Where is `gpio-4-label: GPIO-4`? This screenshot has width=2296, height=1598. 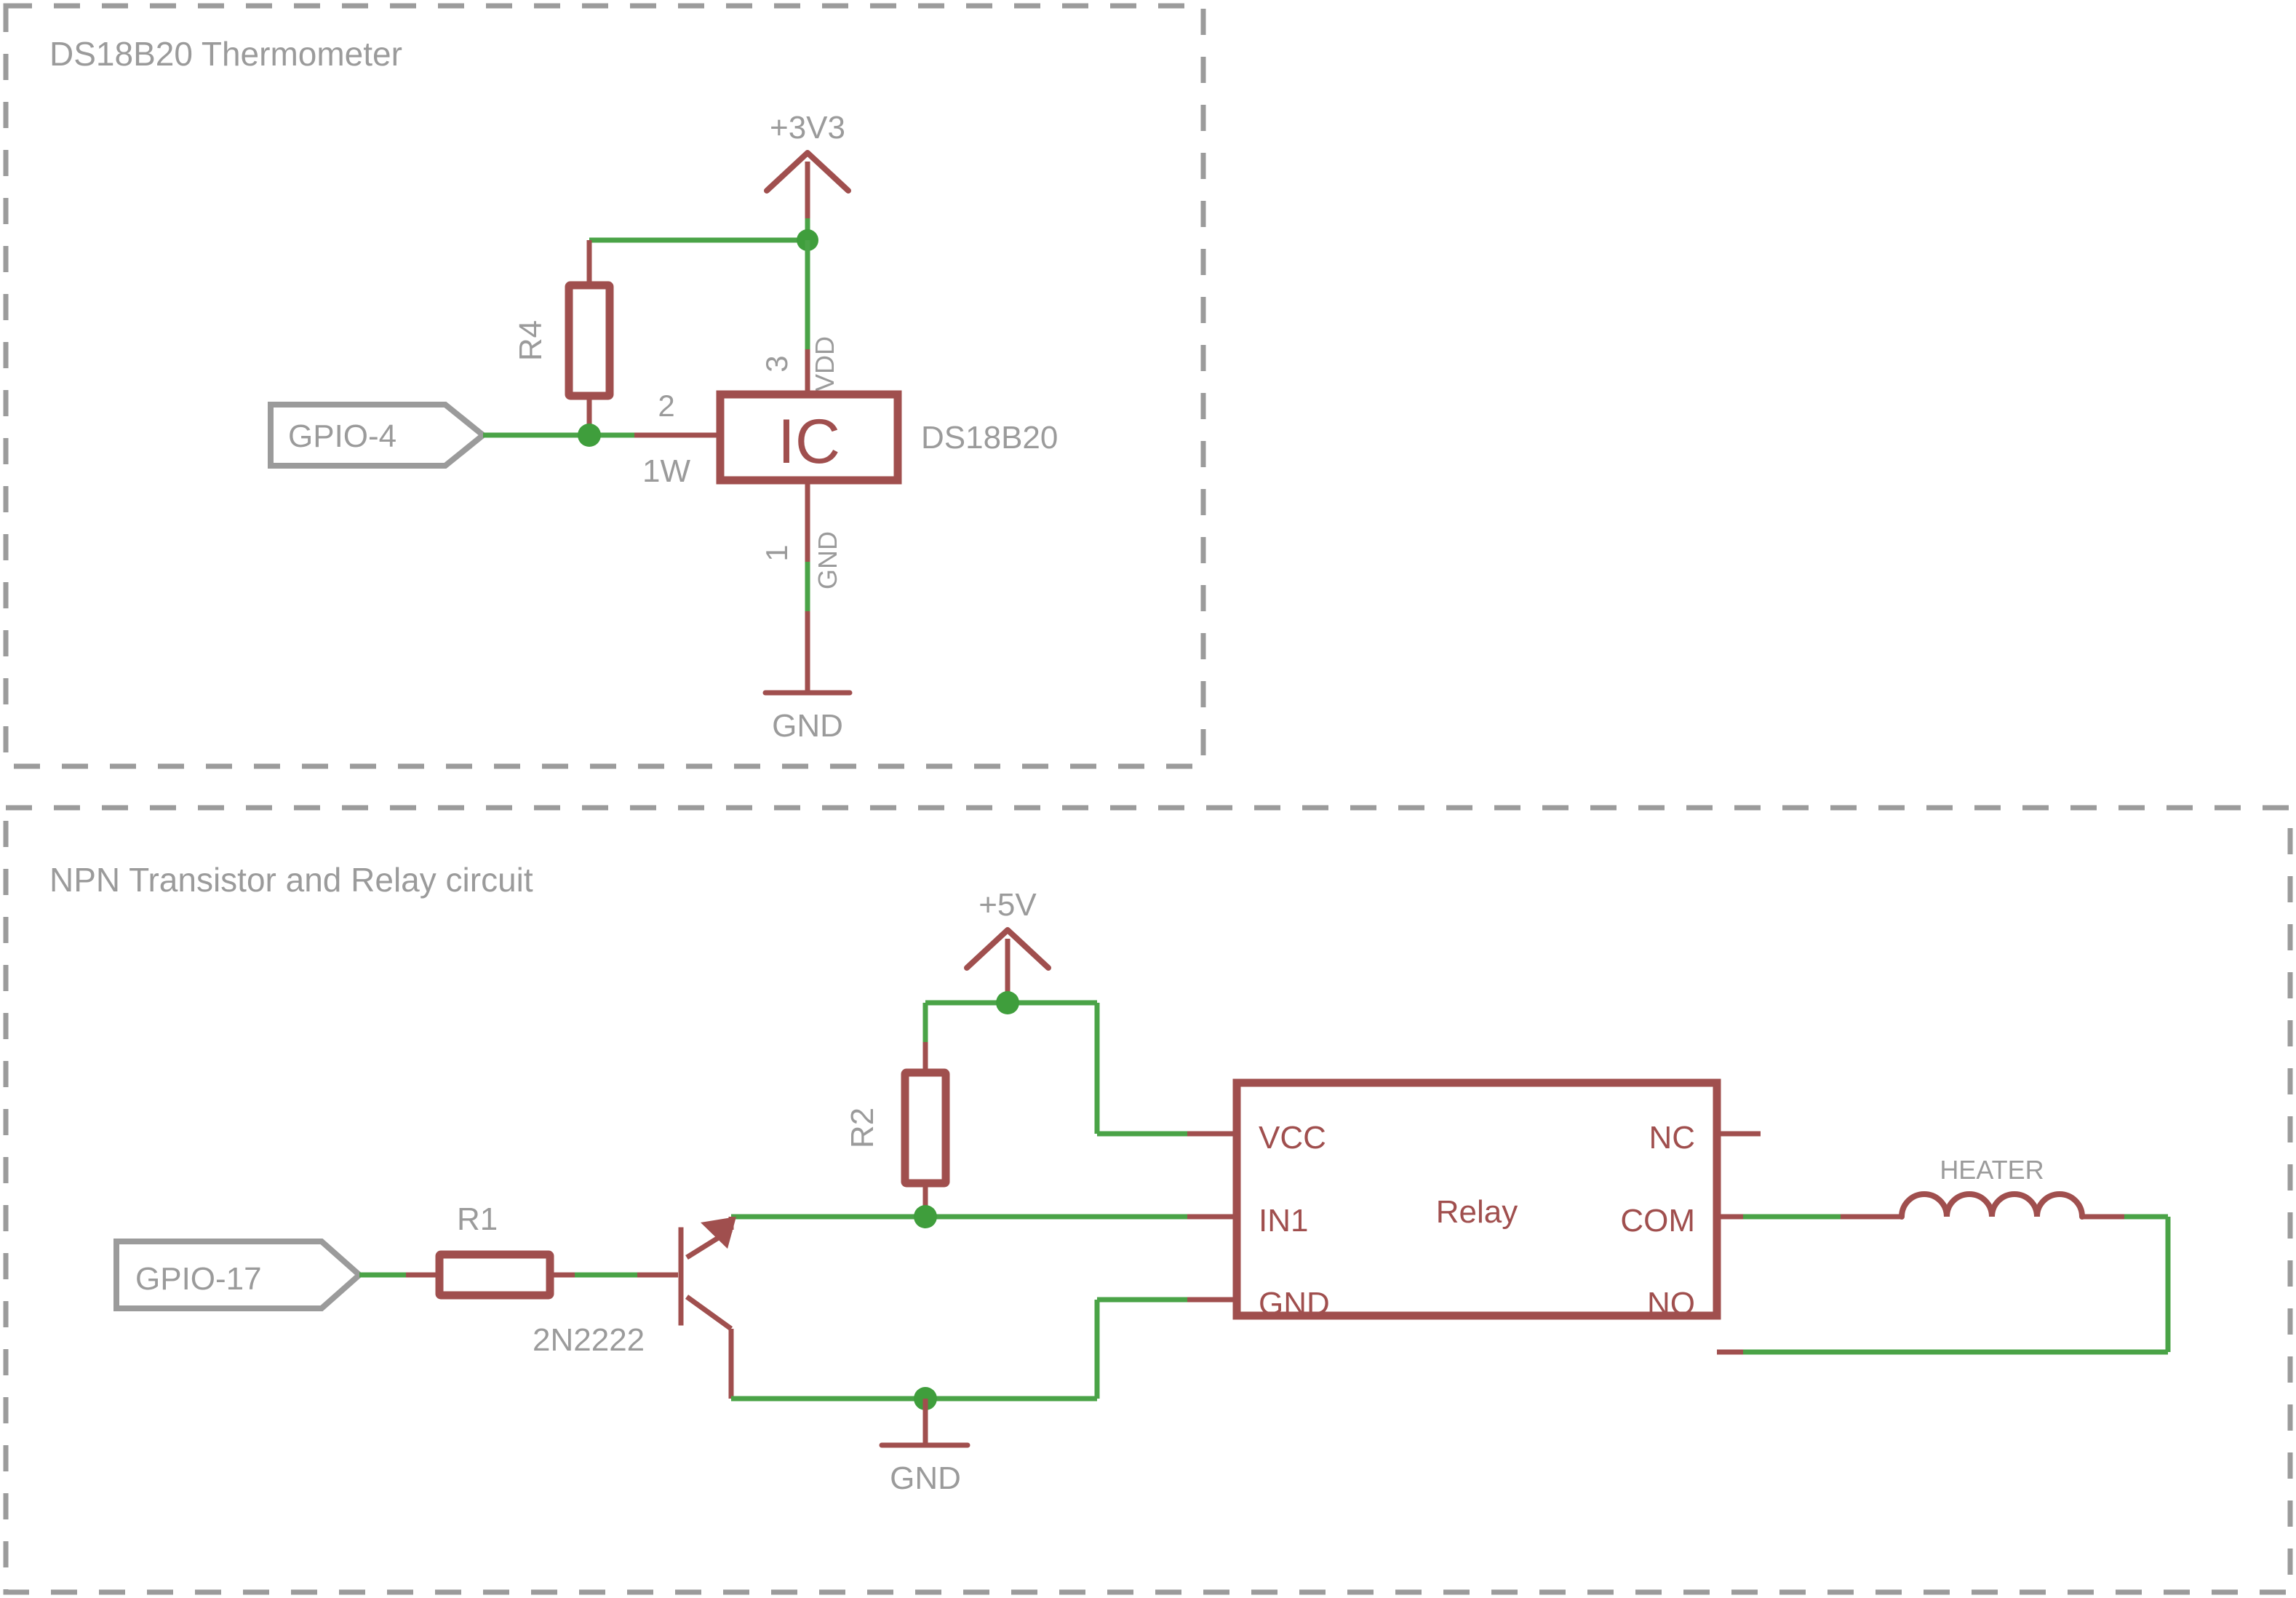 gpio-4-label: GPIO-4 is located at coordinates (342, 436).